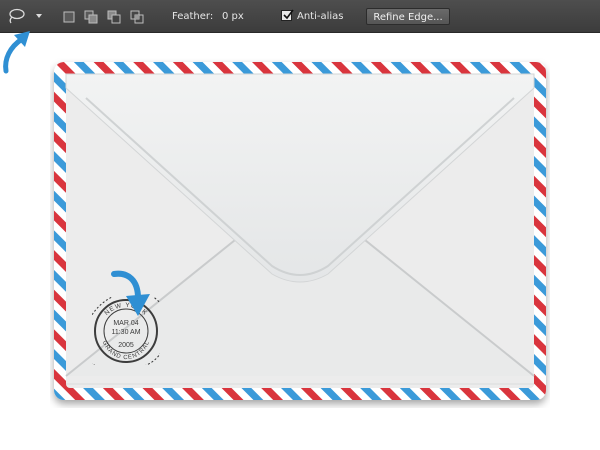 This screenshot has height=450, width=600. I want to click on add-to-selection-icon, so click(91, 17).